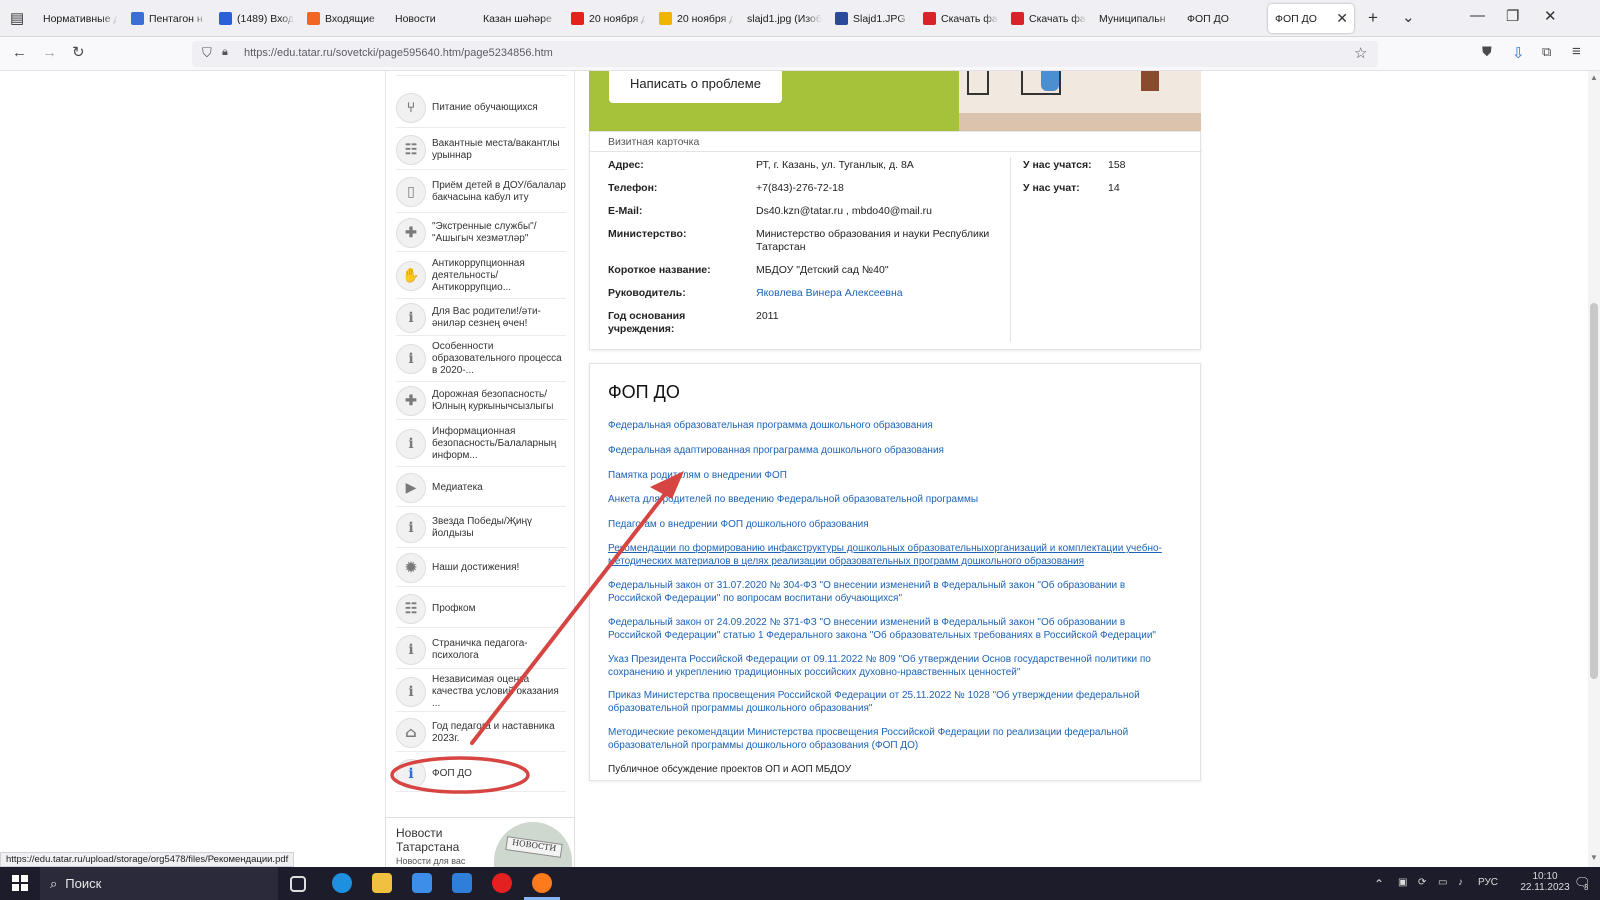 This screenshot has width=1600, height=900. I want to click on tab: Пентагон н, so click(168, 18).